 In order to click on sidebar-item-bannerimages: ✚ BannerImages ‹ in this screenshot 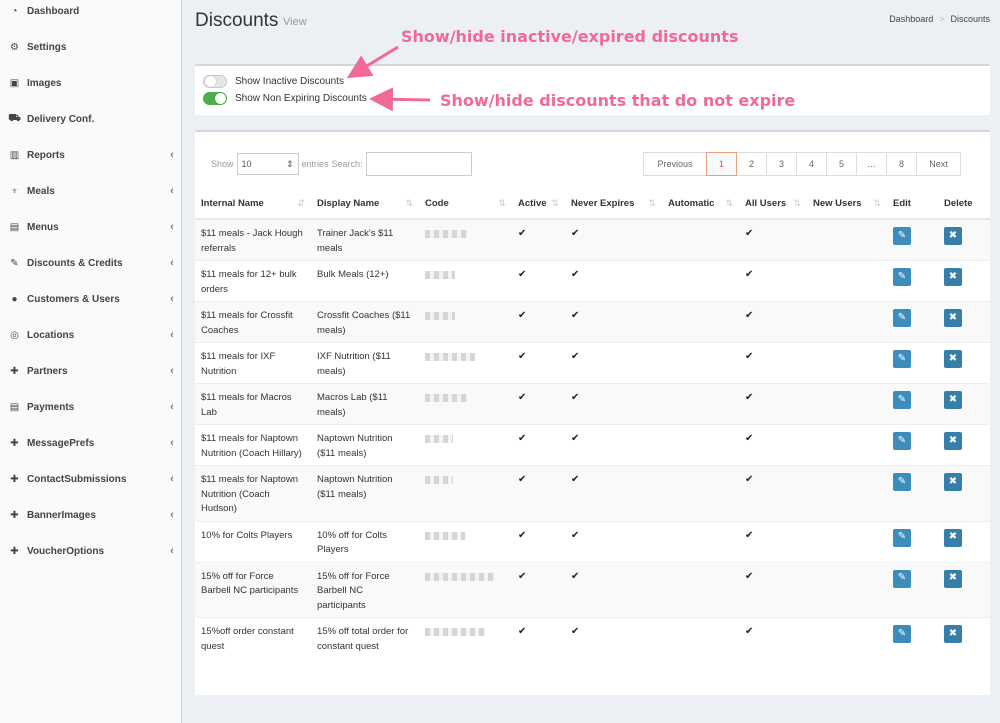, I will do `click(91, 515)`.